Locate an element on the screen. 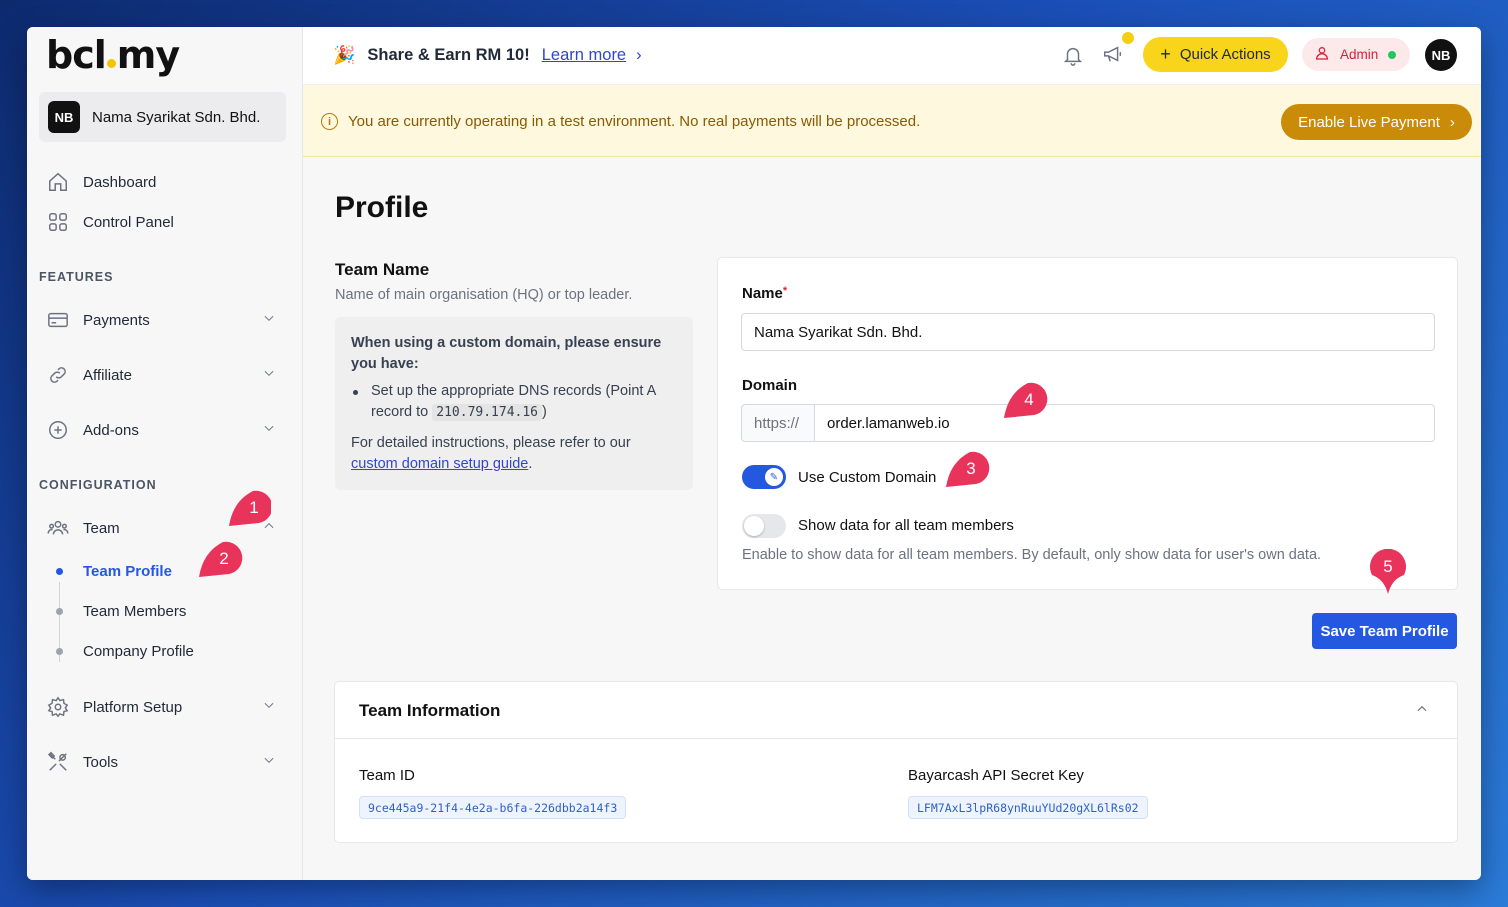  sidebar-item-affiliate: Affiliate is located at coordinates (160, 375).